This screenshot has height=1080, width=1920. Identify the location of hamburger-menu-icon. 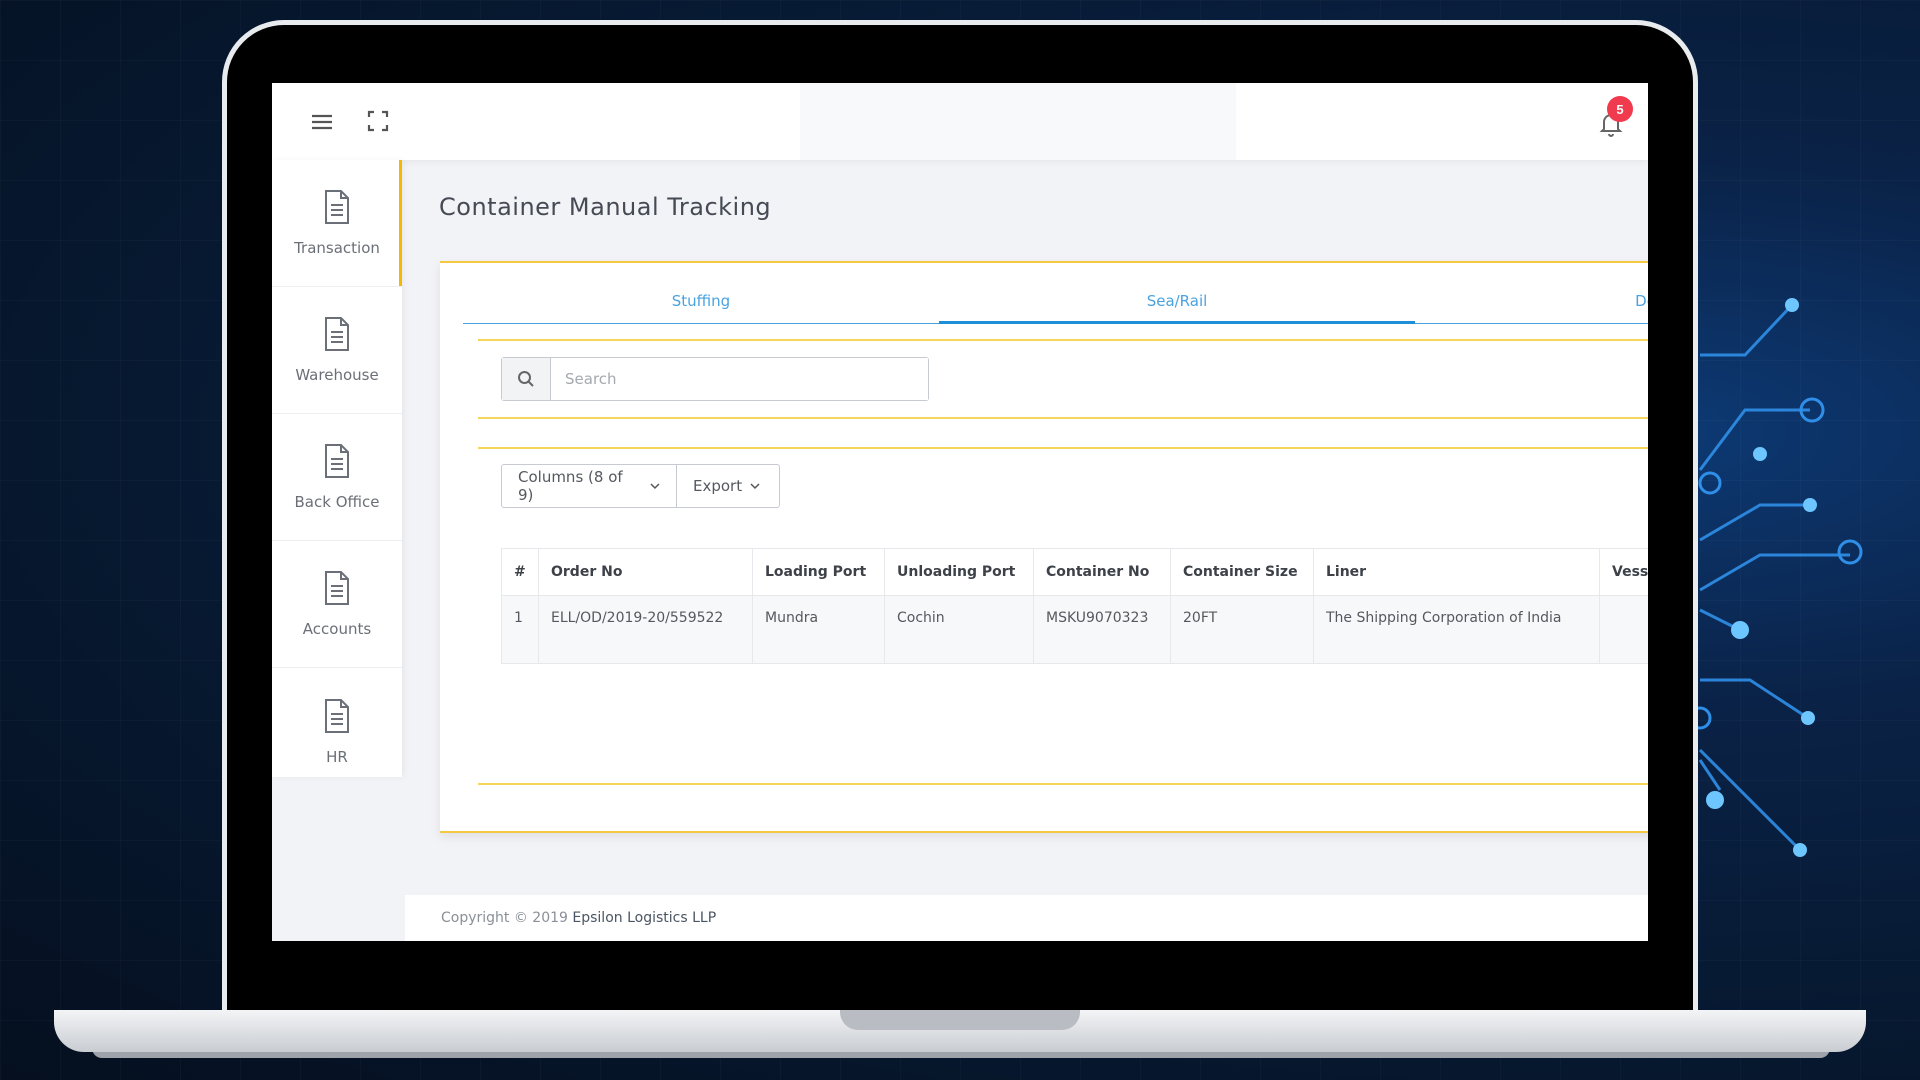
(322, 122).